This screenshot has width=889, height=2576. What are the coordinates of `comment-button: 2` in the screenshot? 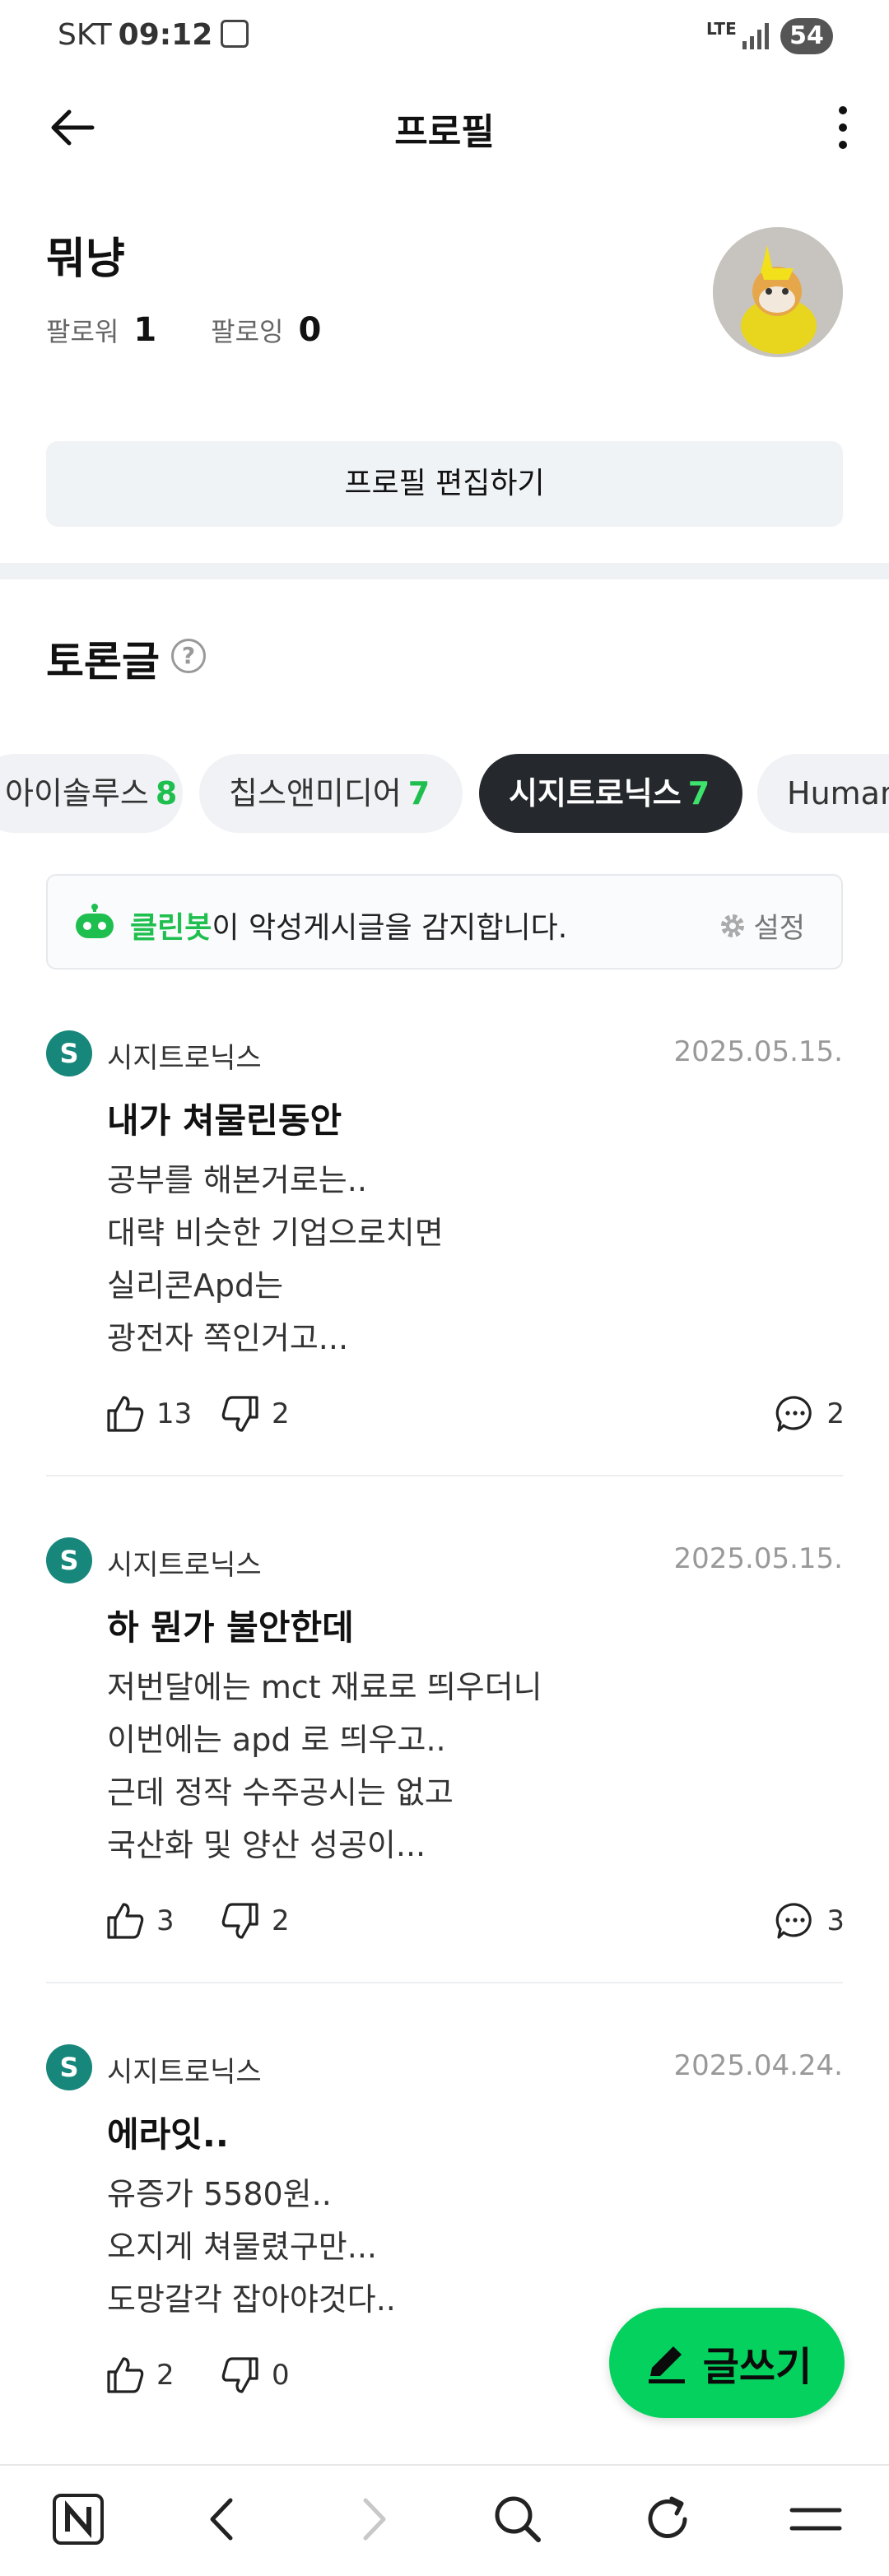 It's located at (809, 1414).